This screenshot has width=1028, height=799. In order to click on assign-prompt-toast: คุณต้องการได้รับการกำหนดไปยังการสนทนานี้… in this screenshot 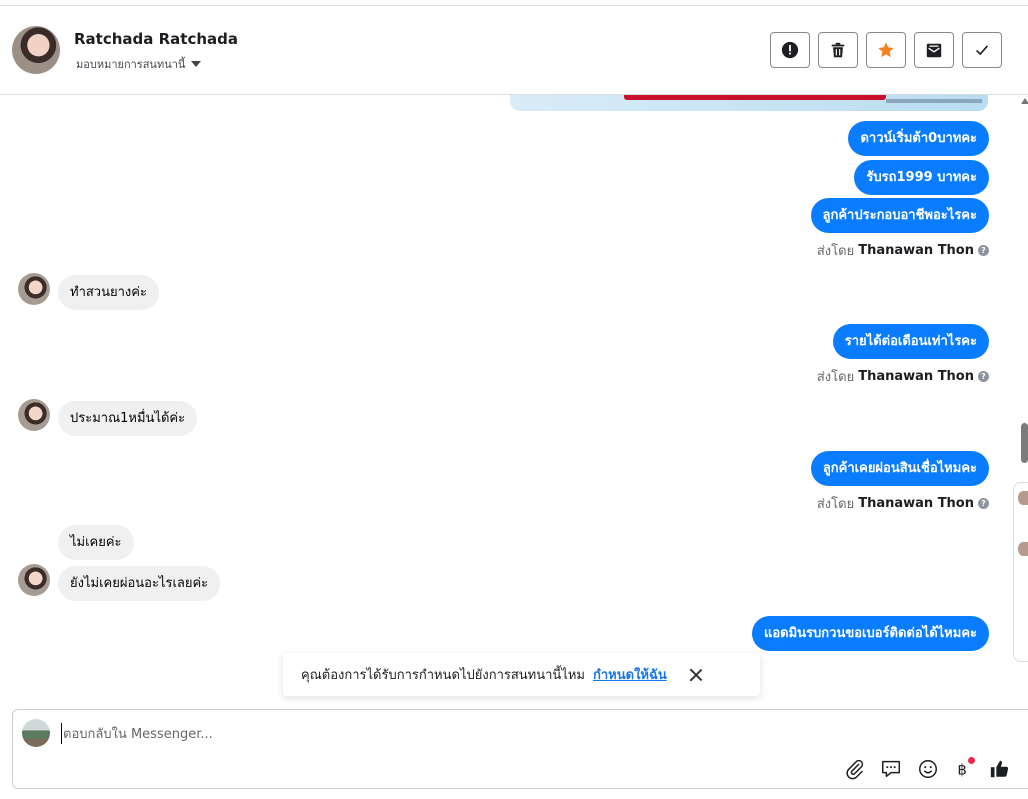, I will do `click(521, 674)`.